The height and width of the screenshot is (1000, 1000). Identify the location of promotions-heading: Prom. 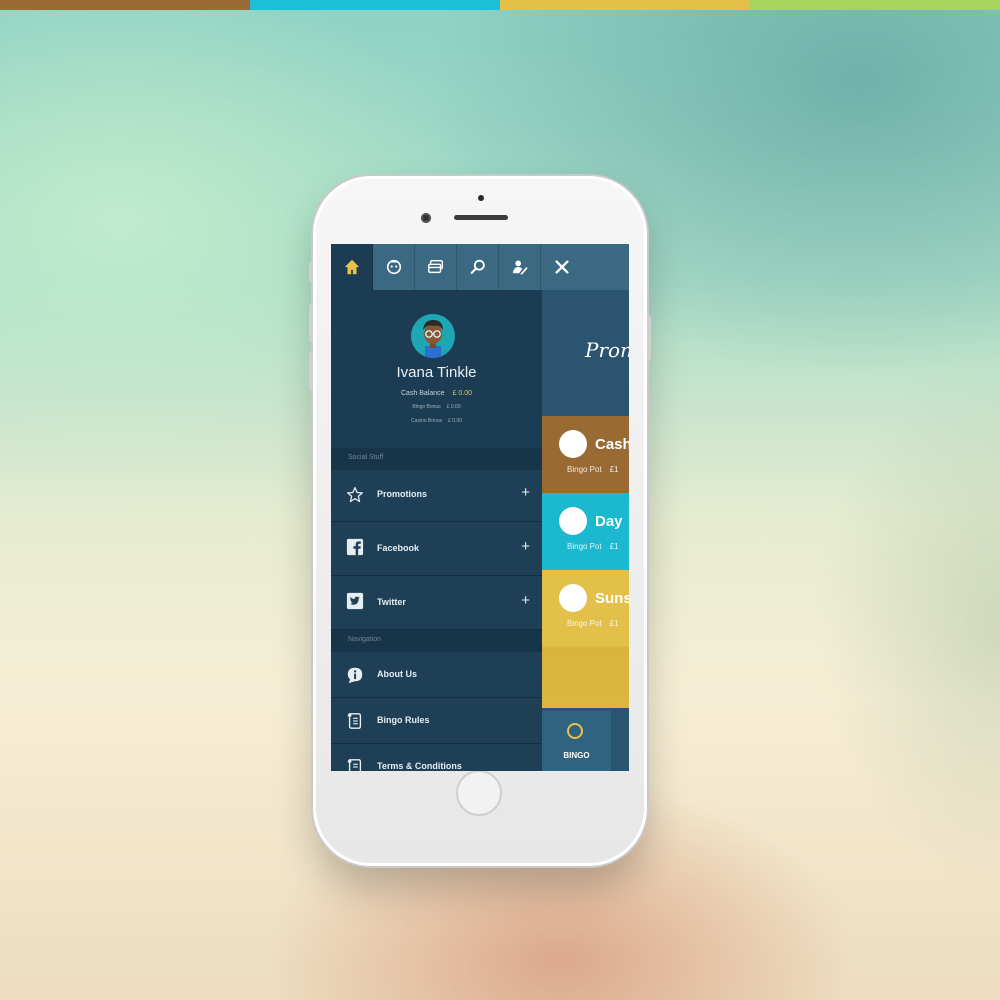
(607, 350).